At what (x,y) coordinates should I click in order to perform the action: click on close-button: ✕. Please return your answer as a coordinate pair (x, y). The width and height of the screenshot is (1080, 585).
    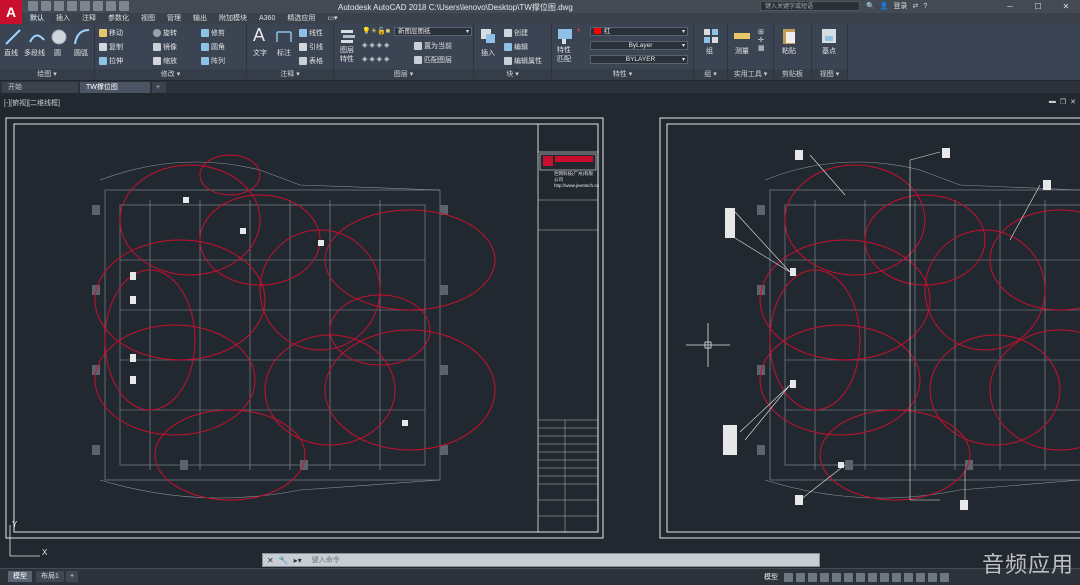
    Looking at the image, I should click on (1066, 6).